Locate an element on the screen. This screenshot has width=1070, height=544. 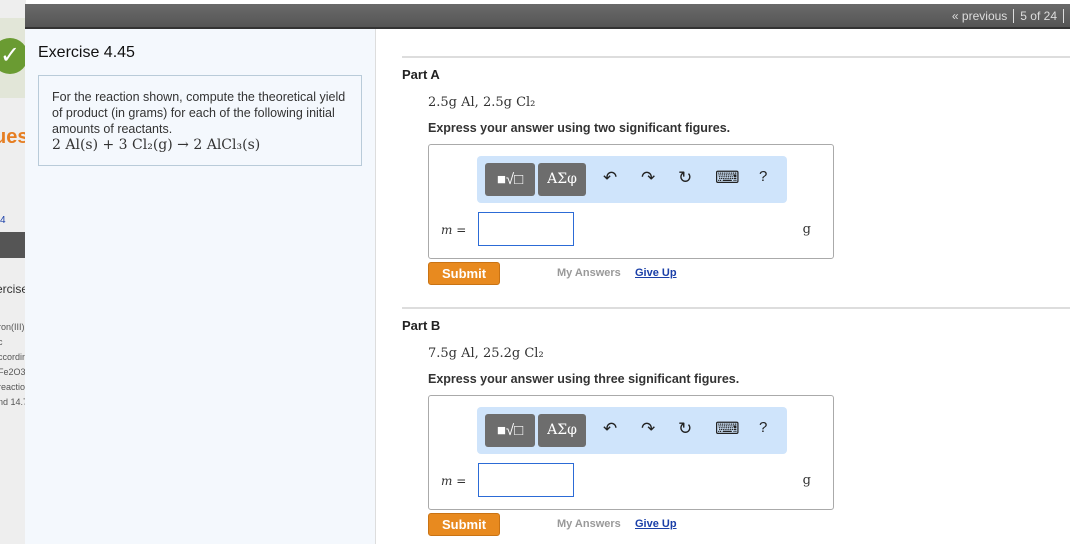
given-amounts: 7.5g Al, 25.2g Cl₂ is located at coordinates (749, 353).